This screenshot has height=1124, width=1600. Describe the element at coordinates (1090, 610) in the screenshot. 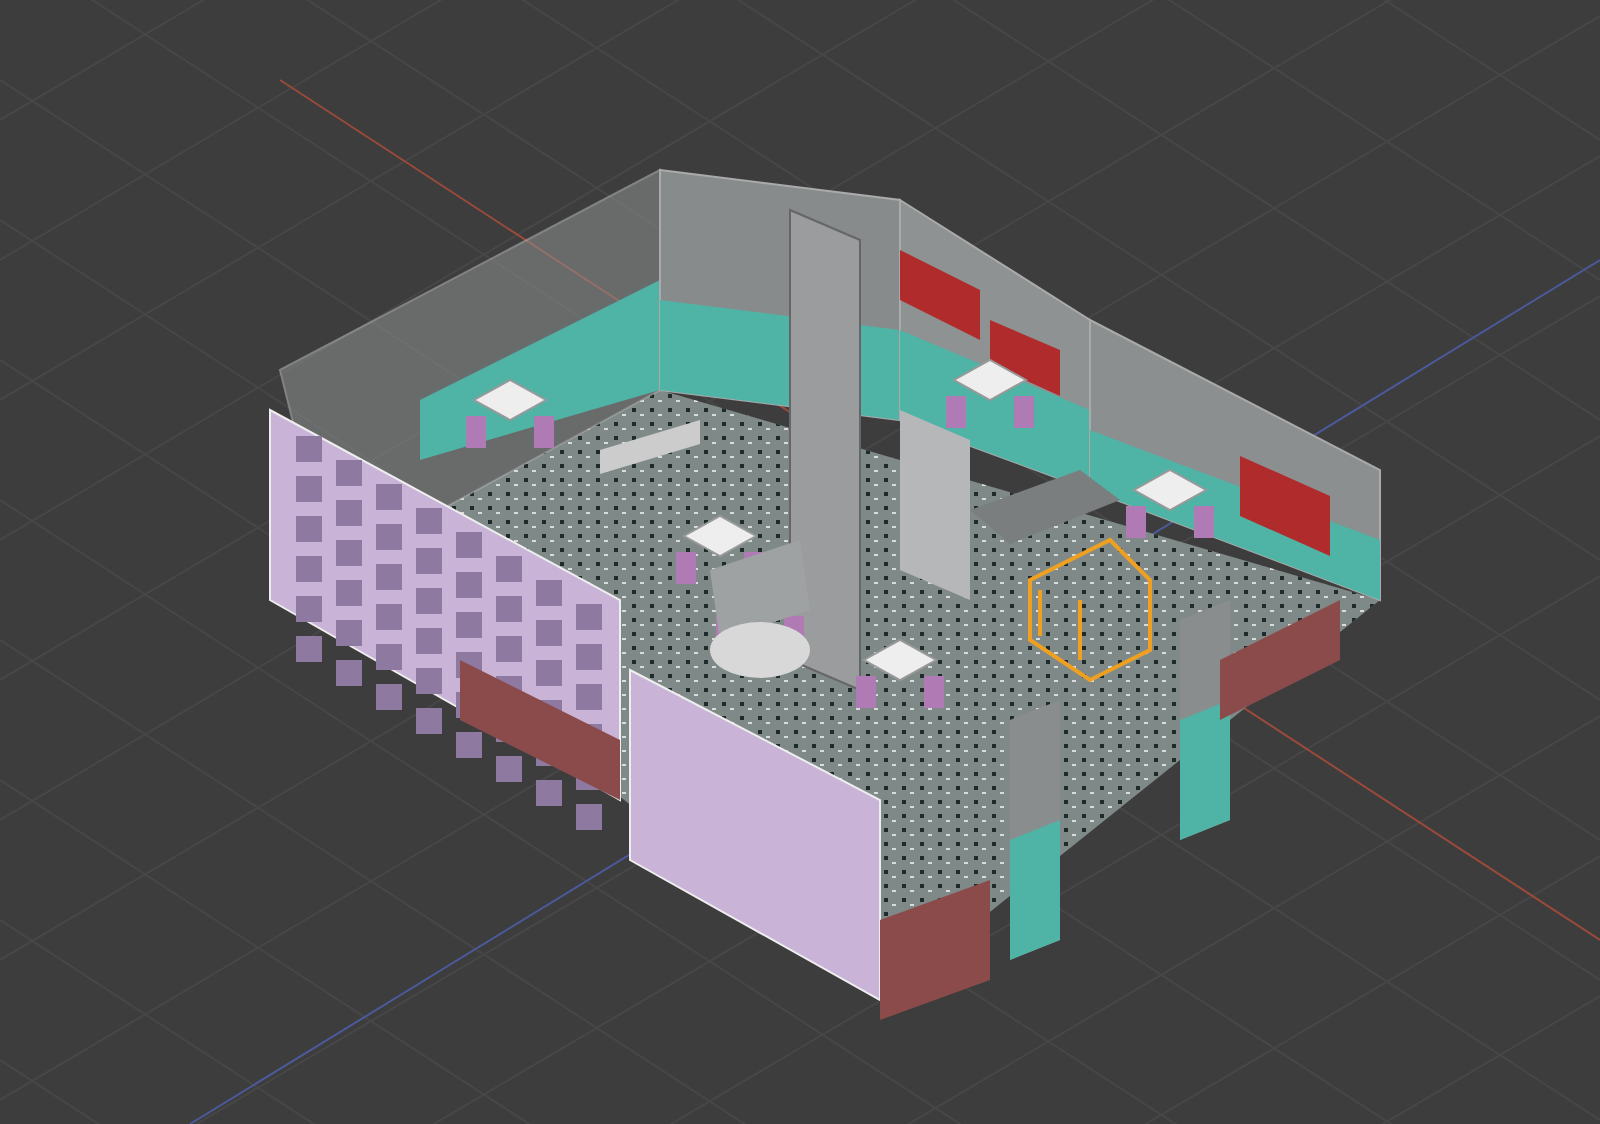

I see `selected-booth-outline` at that location.